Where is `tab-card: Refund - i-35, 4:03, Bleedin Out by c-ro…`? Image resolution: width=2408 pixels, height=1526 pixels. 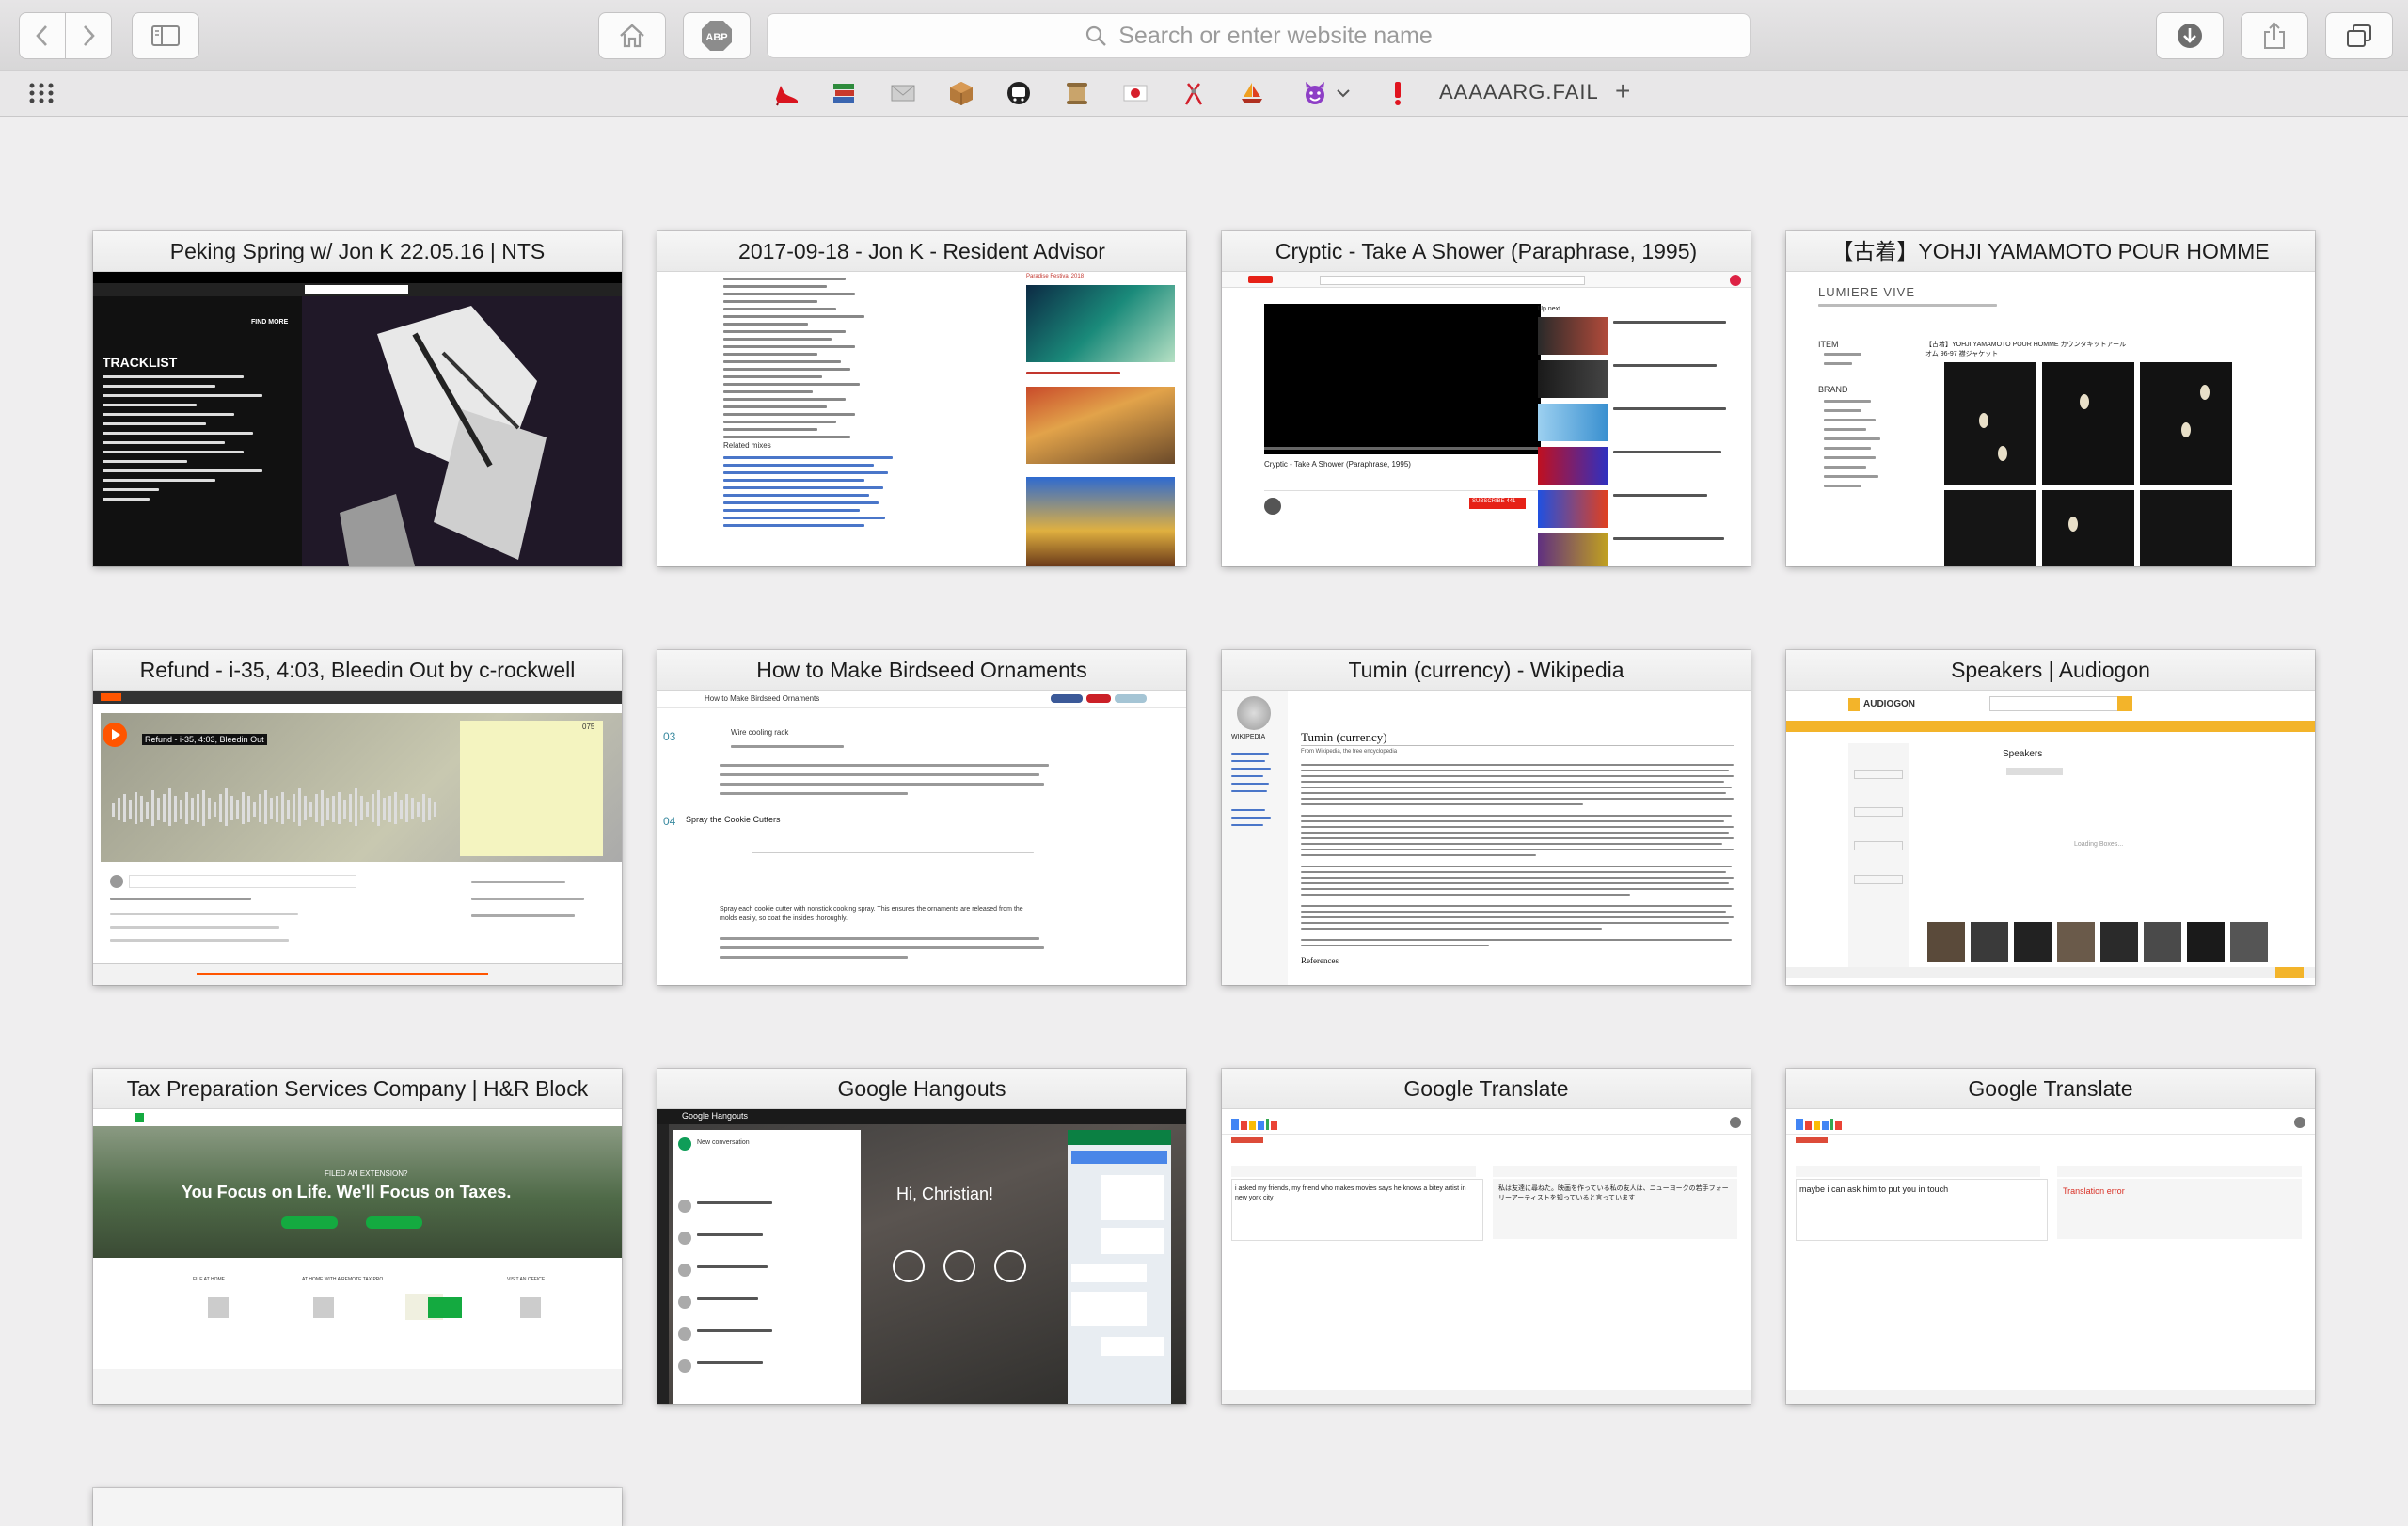 tab-card: Refund - i-35, 4:03, Bleedin Out by c-ro… is located at coordinates (358, 817).